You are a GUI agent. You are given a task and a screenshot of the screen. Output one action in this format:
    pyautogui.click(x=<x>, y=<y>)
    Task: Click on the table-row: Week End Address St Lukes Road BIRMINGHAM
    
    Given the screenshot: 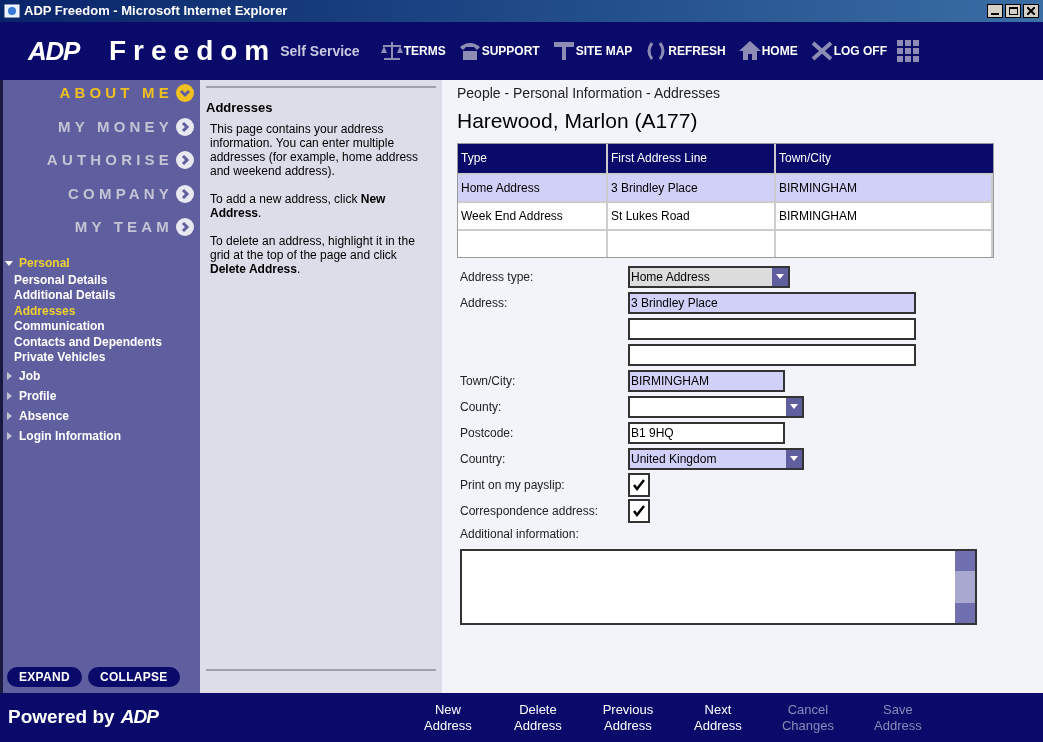 What is the action you would take?
    pyautogui.click(x=725, y=214)
    